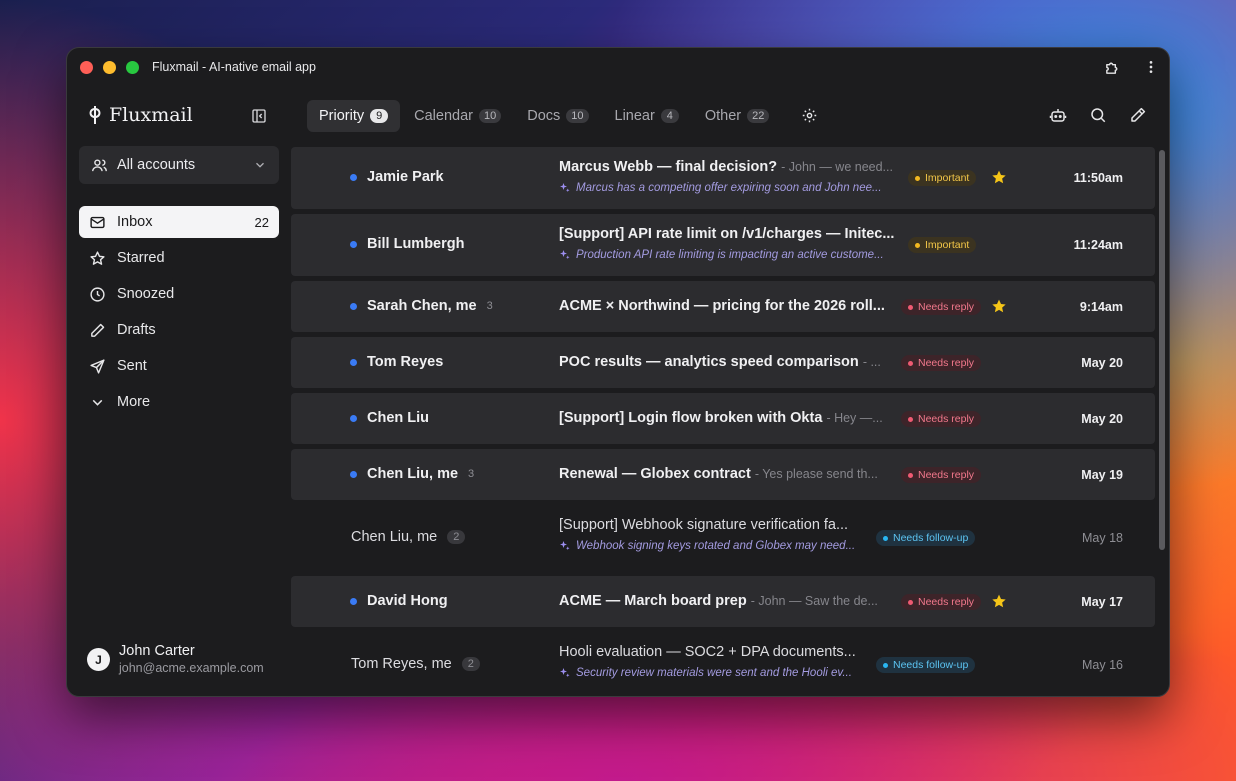 The height and width of the screenshot is (781, 1236). I want to click on chevron-down-icon, so click(97, 402).